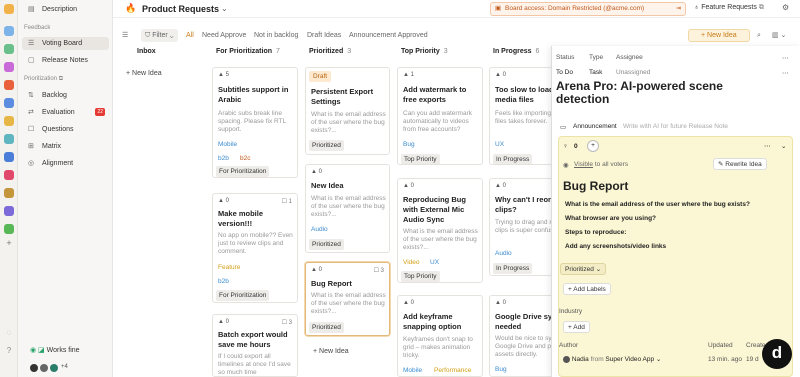  I want to click on status-select: Prioritized ⌄, so click(583, 269).